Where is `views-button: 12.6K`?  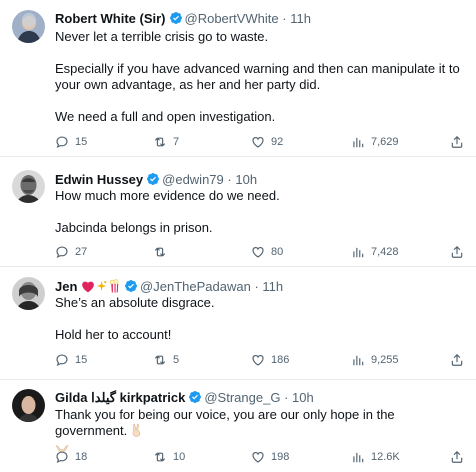
views-button: 12.6K is located at coordinates (375, 457).